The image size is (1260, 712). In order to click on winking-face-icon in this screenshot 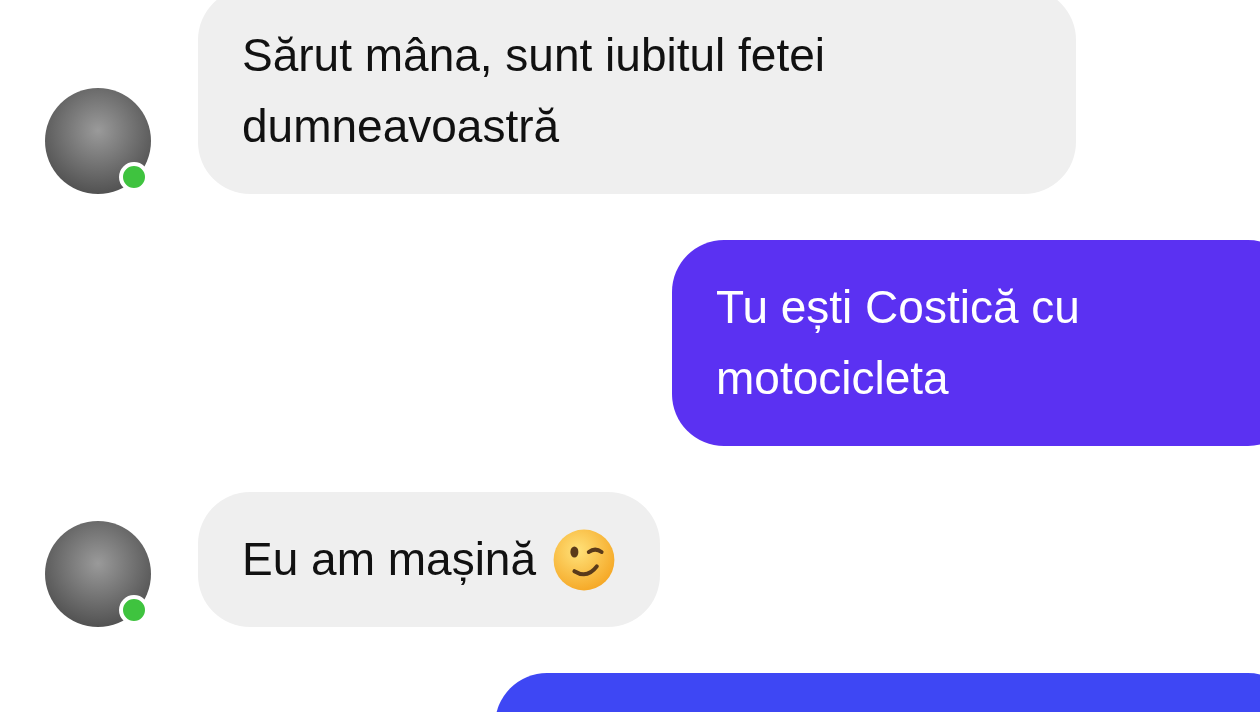, I will do `click(584, 559)`.